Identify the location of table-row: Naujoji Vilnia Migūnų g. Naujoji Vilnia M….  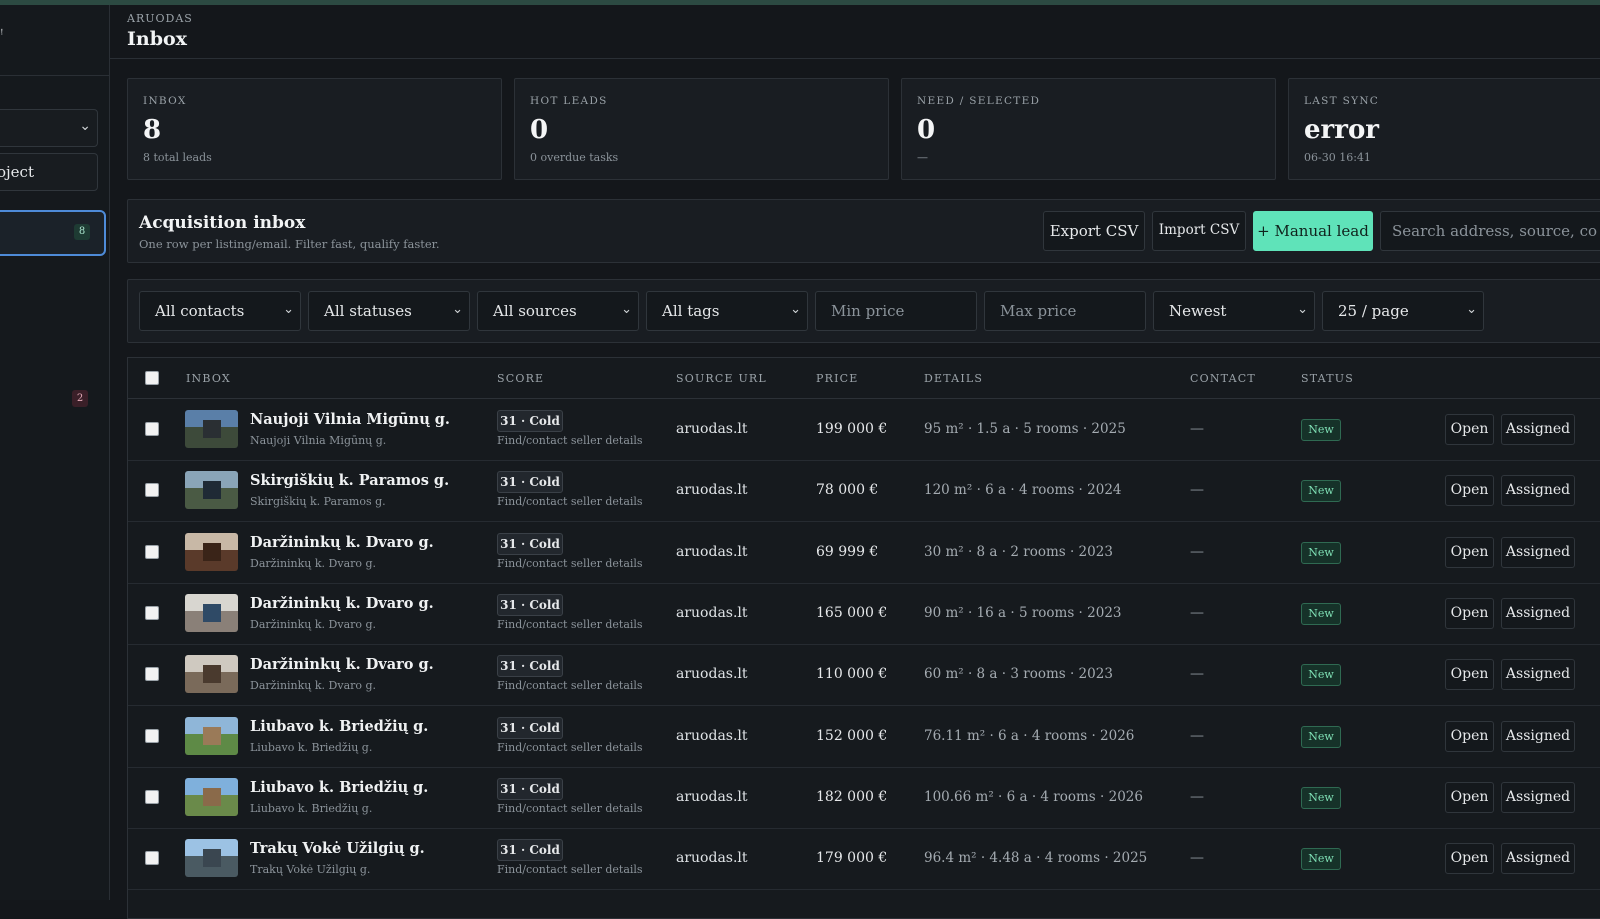
(864, 430).